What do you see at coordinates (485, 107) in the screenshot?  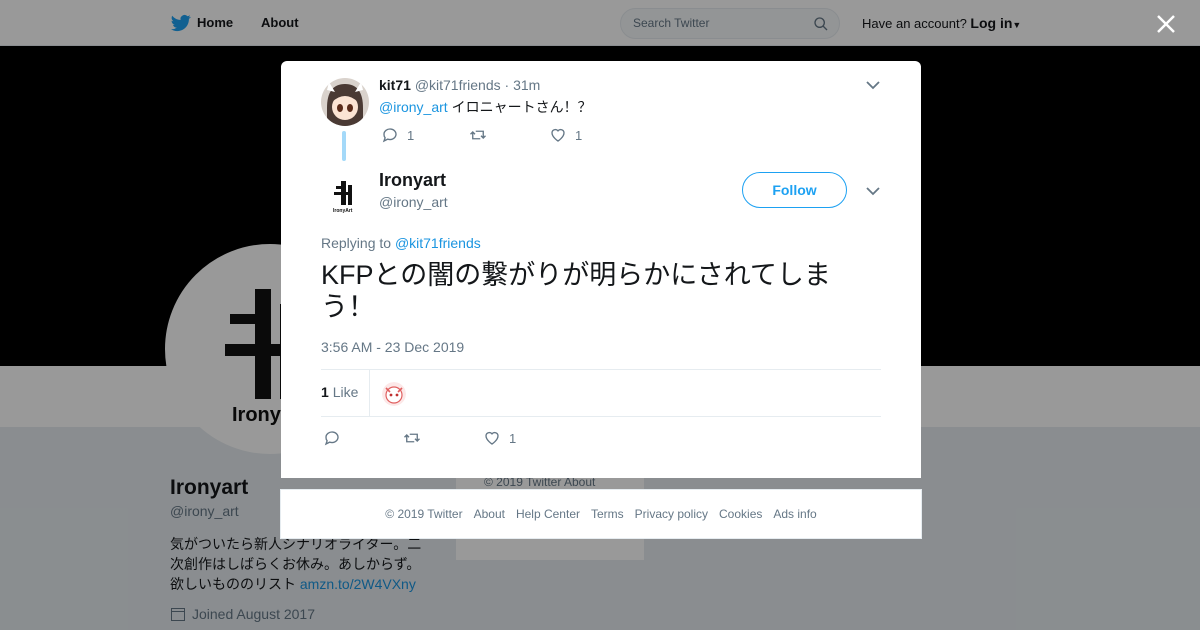 I see `reply-text: @irony_art イロニャートさん！？` at bounding box center [485, 107].